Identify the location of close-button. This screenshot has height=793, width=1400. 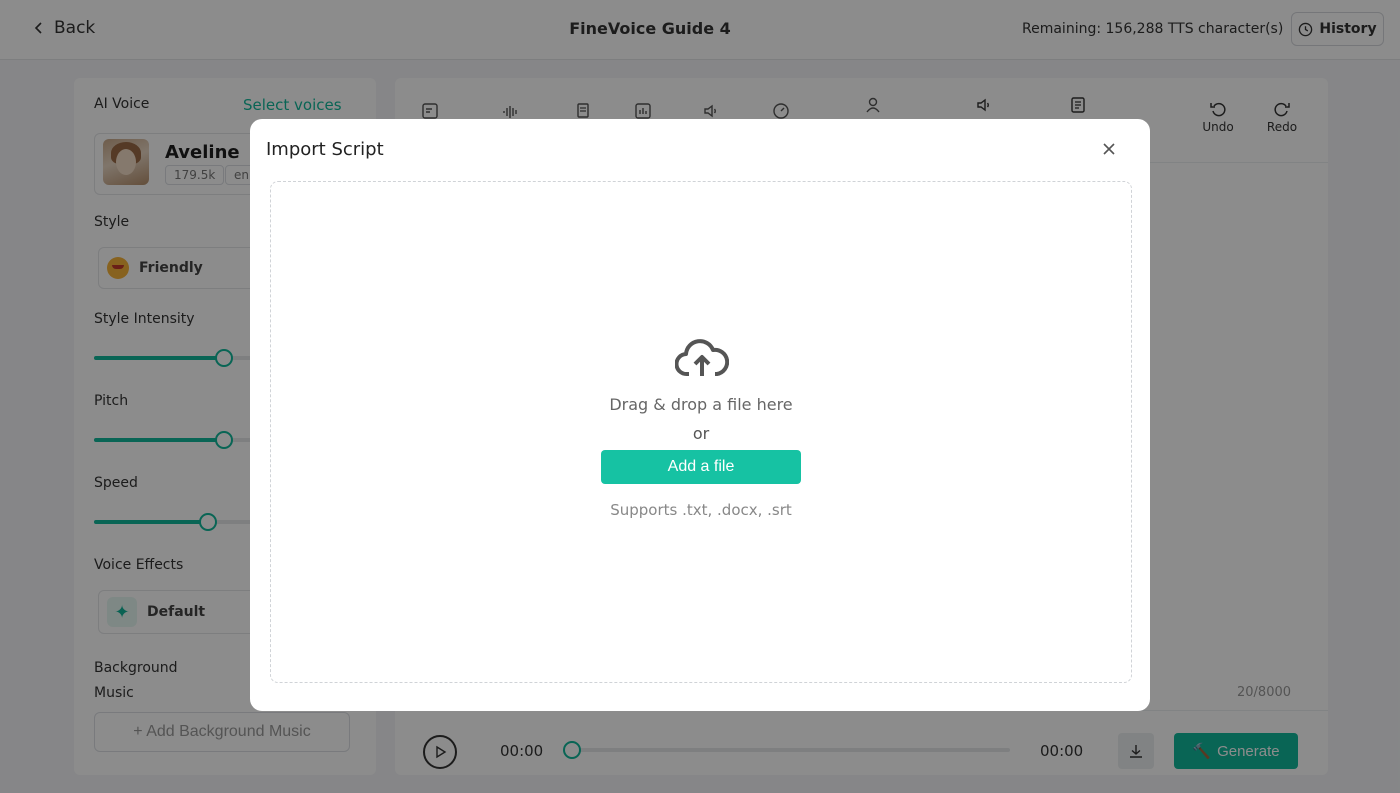
(1109, 149).